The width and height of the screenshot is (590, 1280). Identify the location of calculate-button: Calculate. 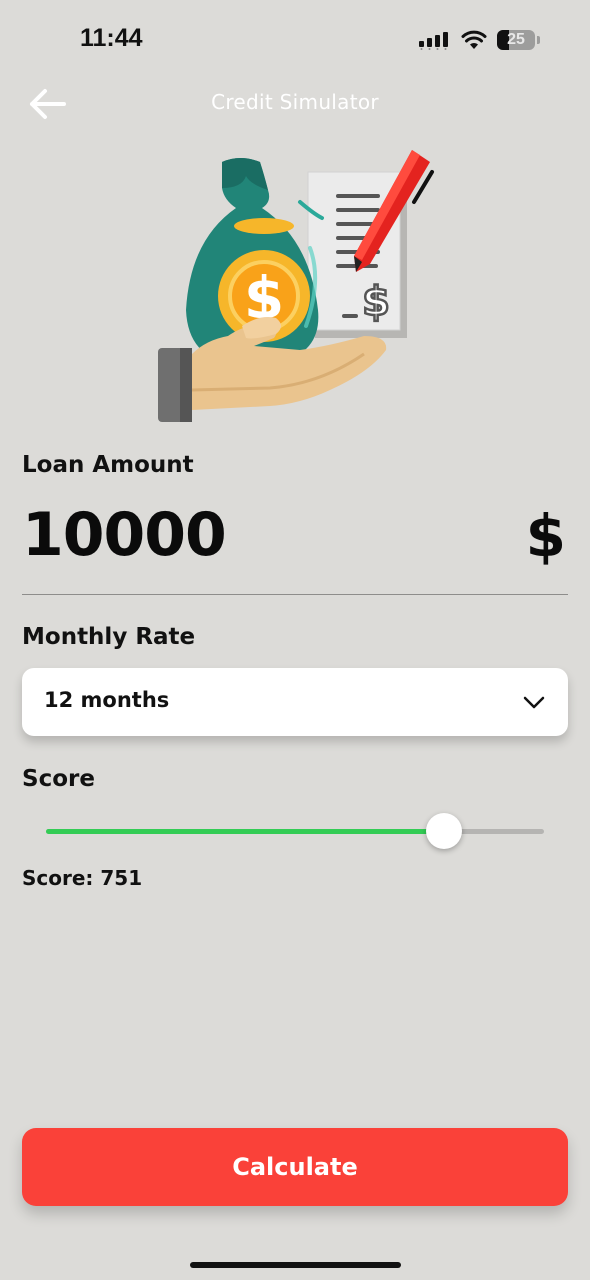
(295, 1167).